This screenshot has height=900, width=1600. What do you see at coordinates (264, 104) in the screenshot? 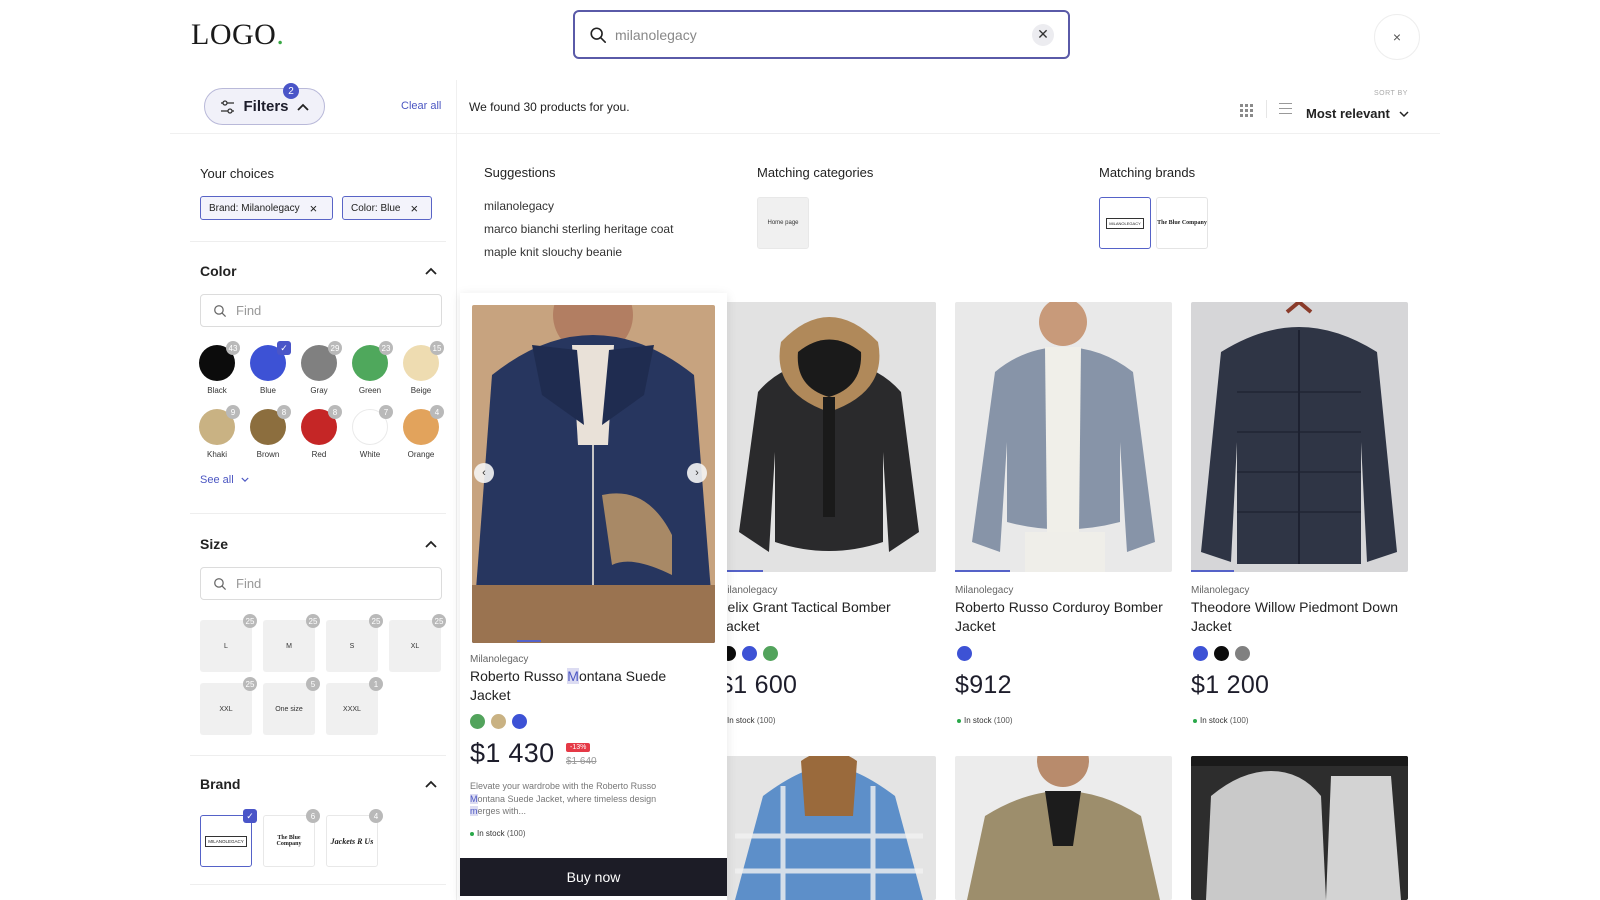
I see `filters-button: Filters 2` at bounding box center [264, 104].